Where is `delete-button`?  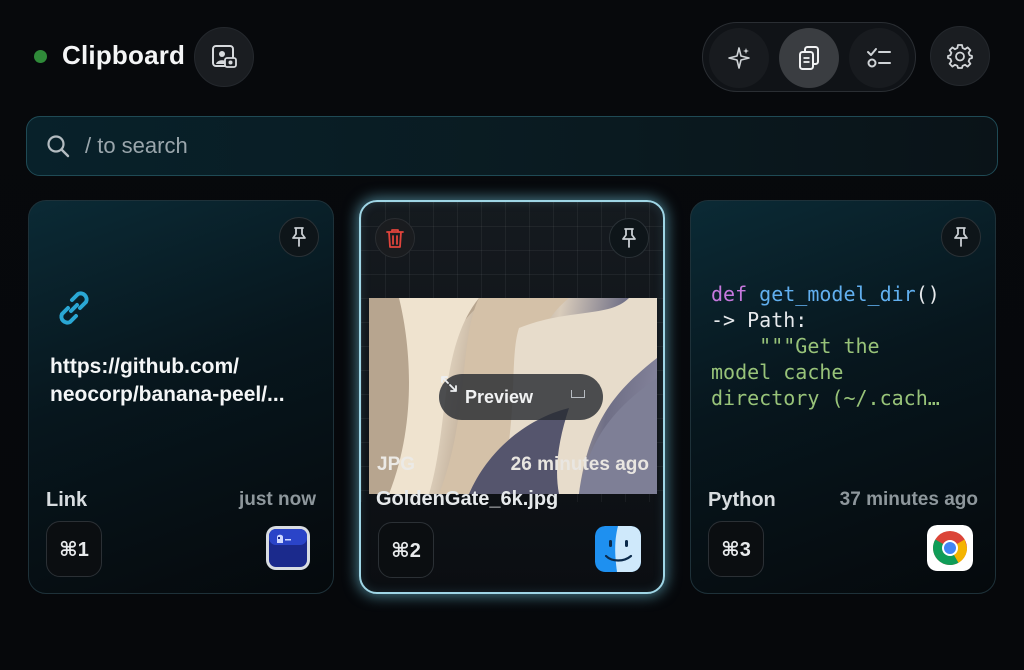
delete-button is located at coordinates (395, 238).